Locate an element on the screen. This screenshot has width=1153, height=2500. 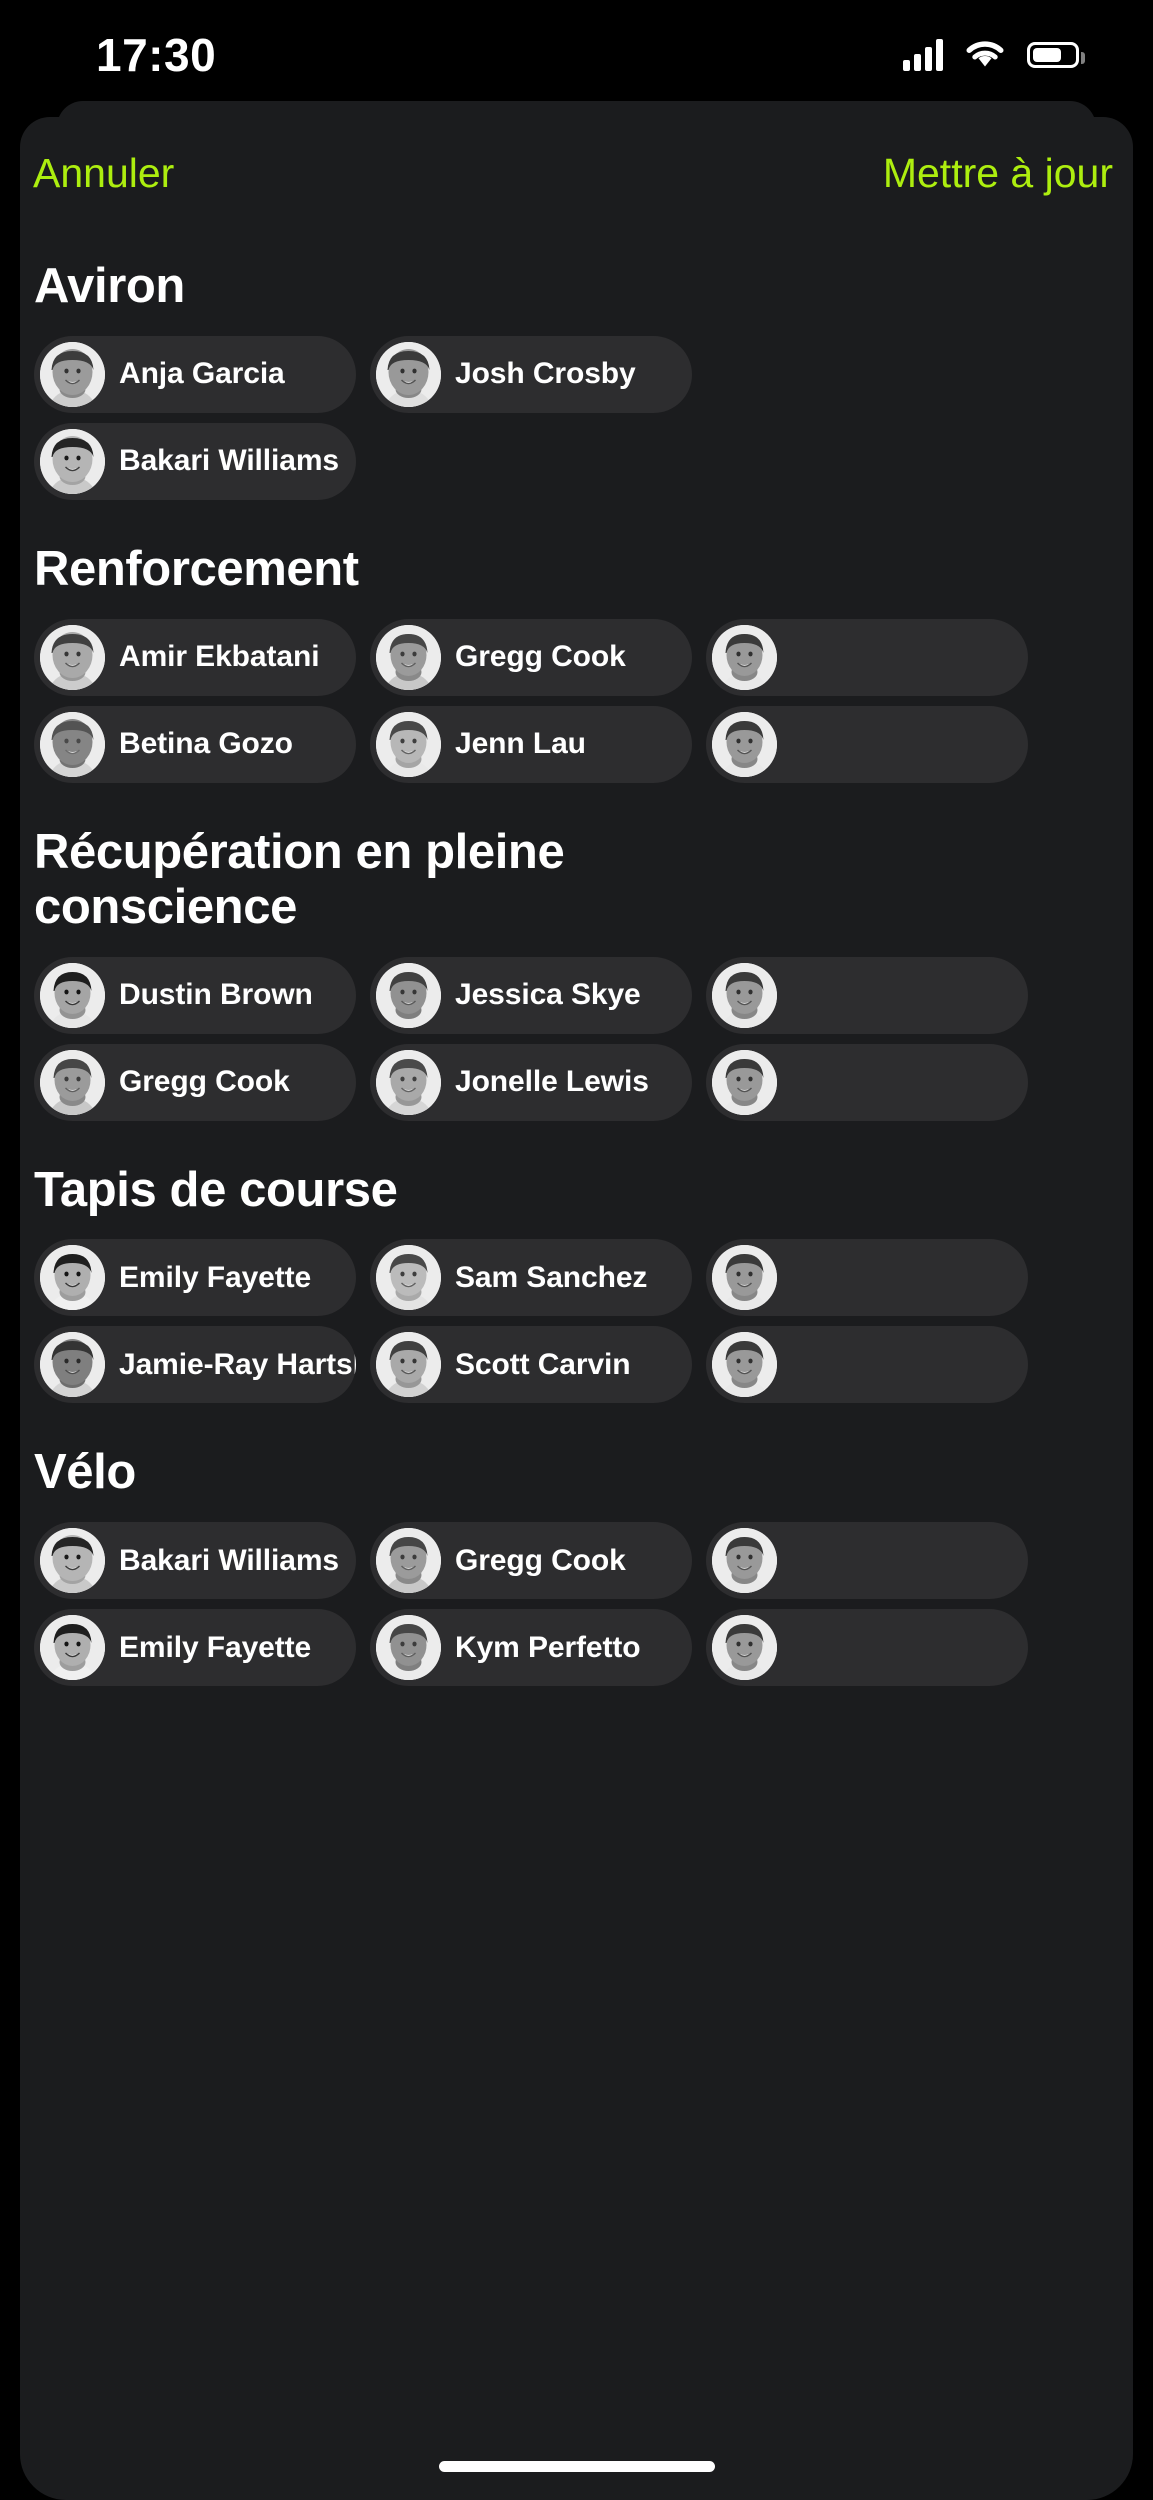
avatar-amir-ekbatani-icon is located at coordinates (72, 657).